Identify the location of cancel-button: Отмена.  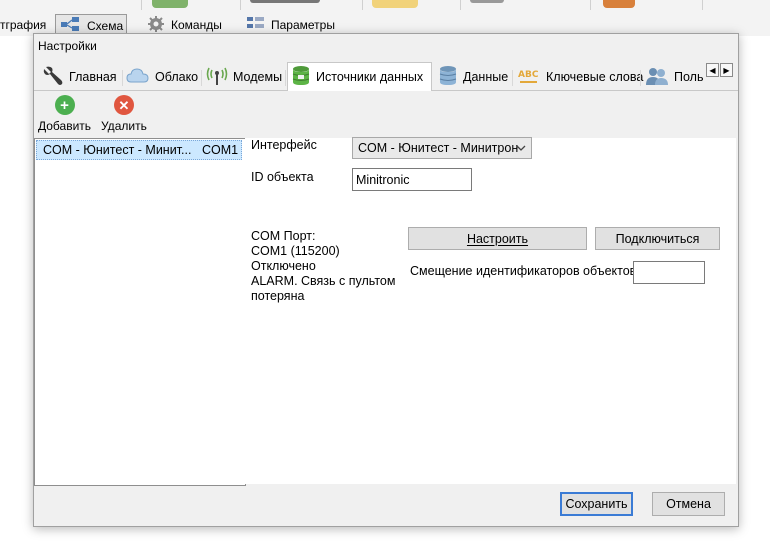
(688, 504).